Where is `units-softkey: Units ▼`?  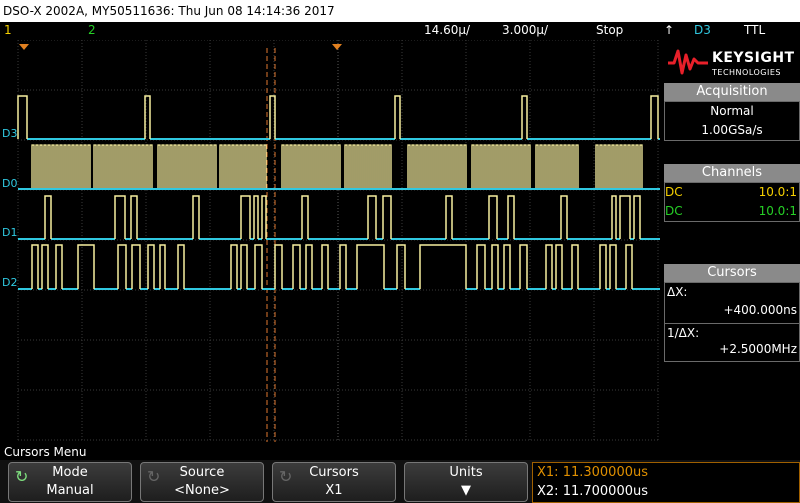
units-softkey: Units ▼ is located at coordinates (466, 482).